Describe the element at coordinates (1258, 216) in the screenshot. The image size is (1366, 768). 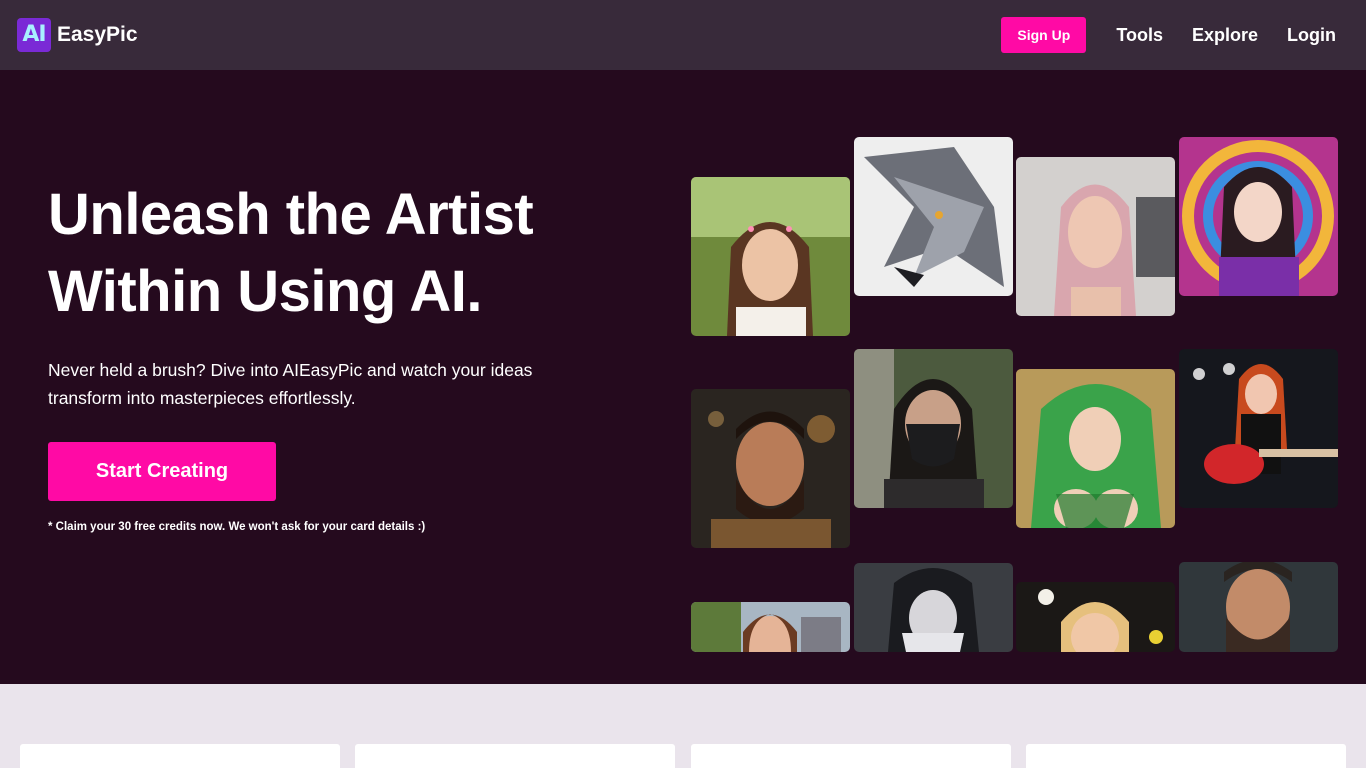
I see `gallery-image-psychedelic-anime-girl` at that location.